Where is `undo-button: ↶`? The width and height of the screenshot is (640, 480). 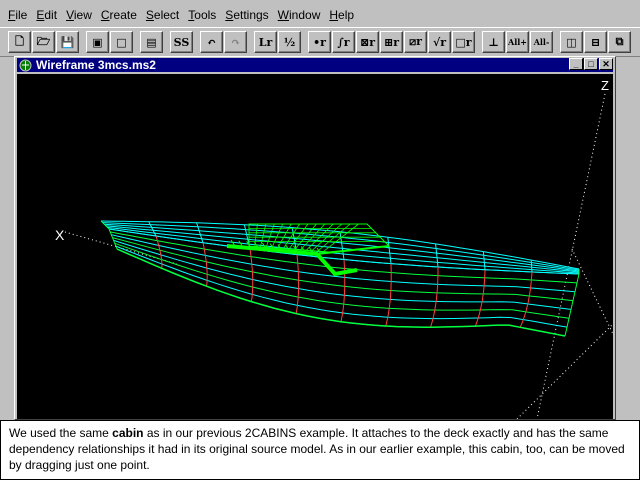 undo-button: ↶ is located at coordinates (211, 42).